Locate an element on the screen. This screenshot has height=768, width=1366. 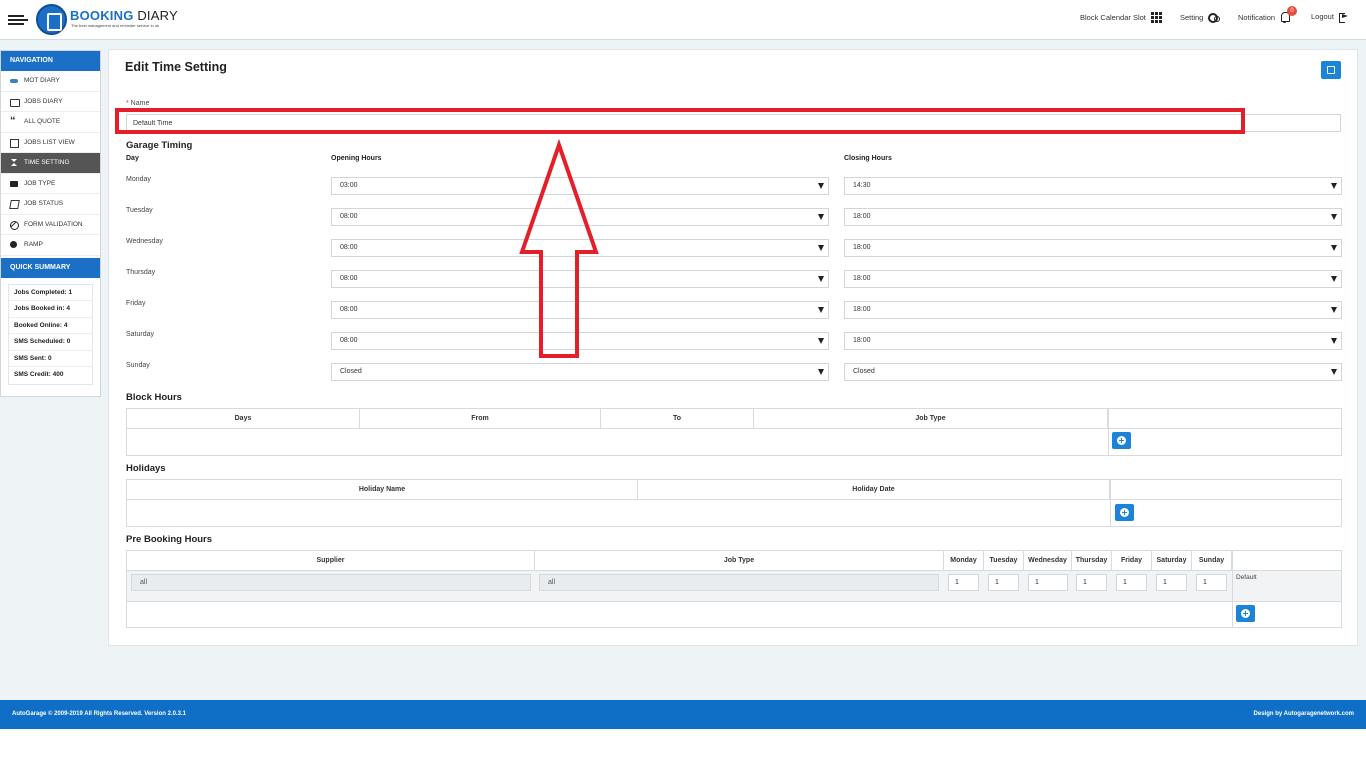
menu-toggle-icon is located at coordinates (18, 20).